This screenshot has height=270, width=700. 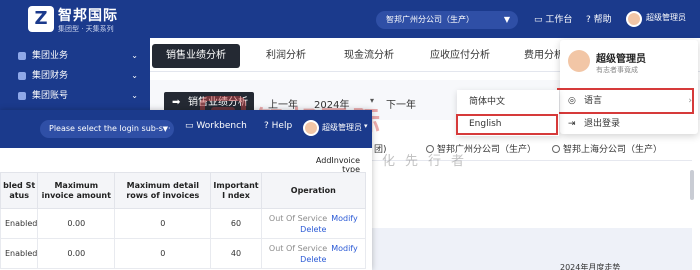 What do you see at coordinates (532, 249) in the screenshot?
I see `chart-panel` at bounding box center [532, 249].